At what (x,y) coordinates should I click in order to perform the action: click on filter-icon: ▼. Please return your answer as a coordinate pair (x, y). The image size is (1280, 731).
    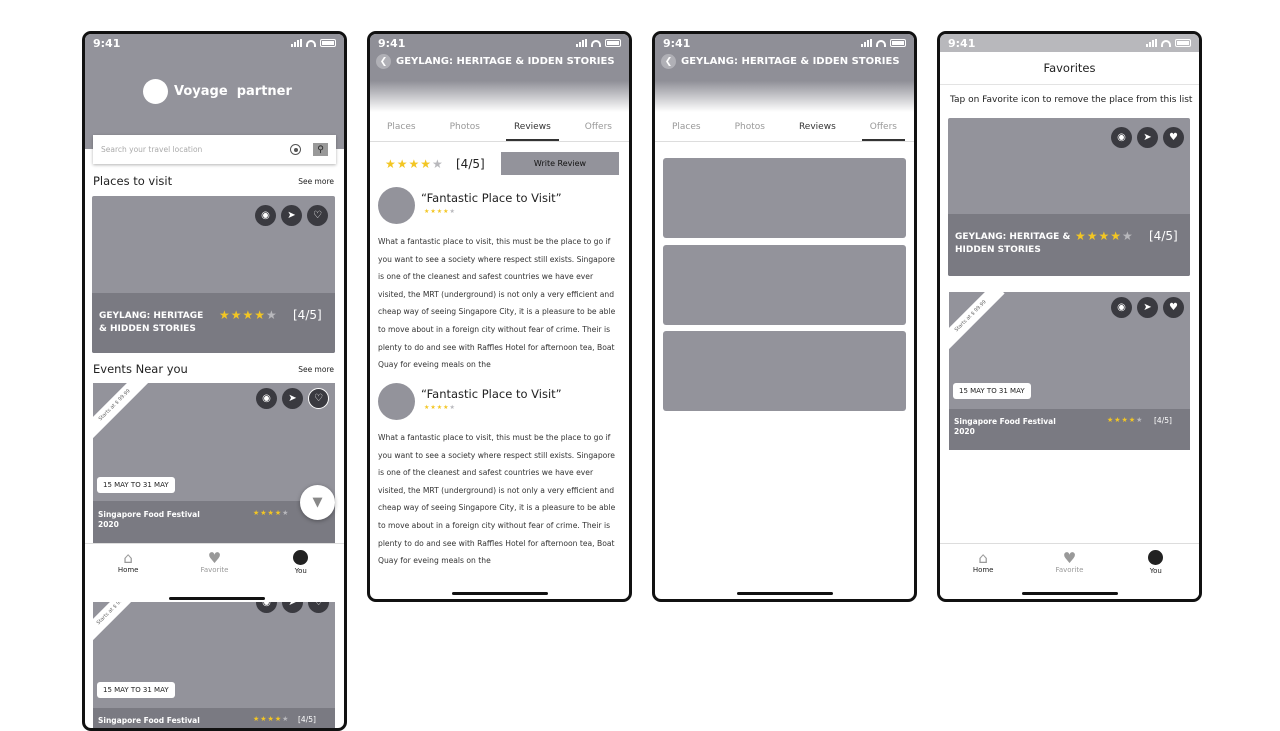
    Looking at the image, I should click on (317, 502).